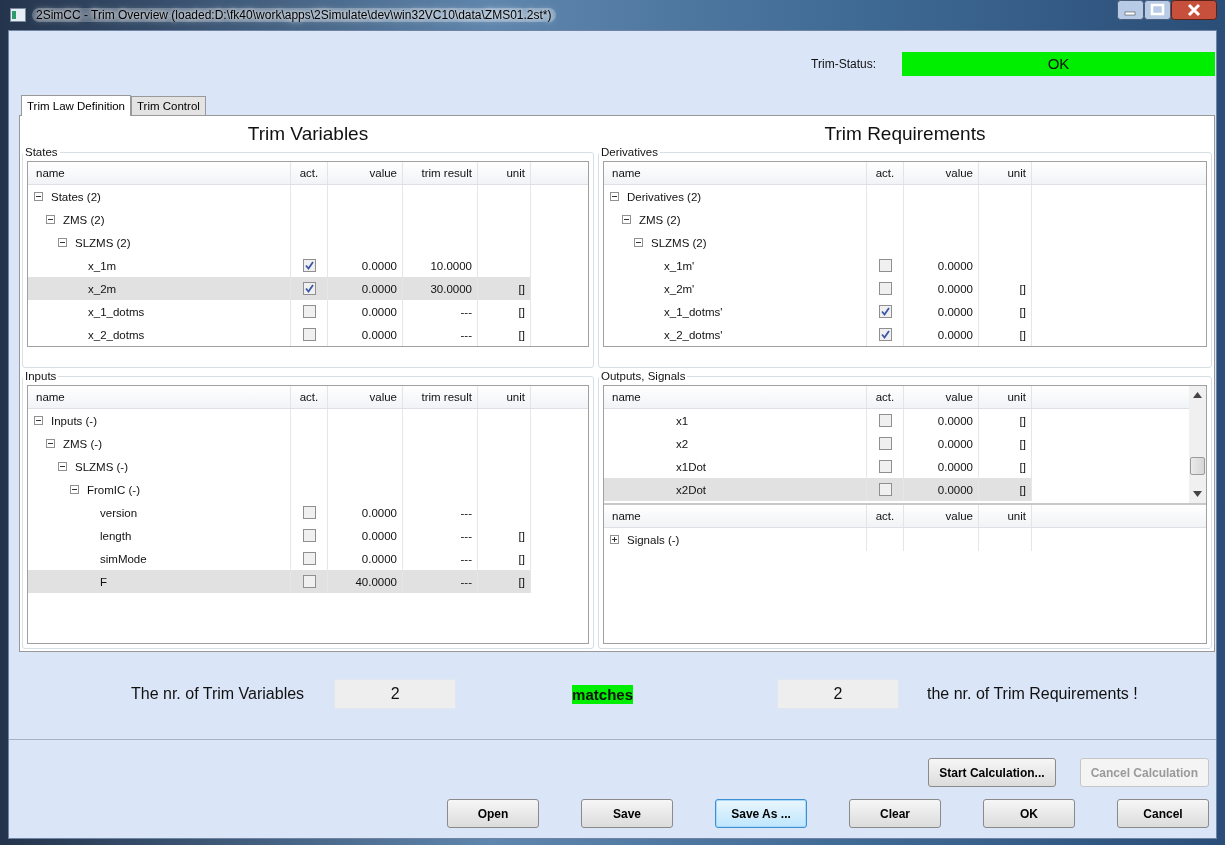  I want to click on scroll-thumb, so click(1197, 465).